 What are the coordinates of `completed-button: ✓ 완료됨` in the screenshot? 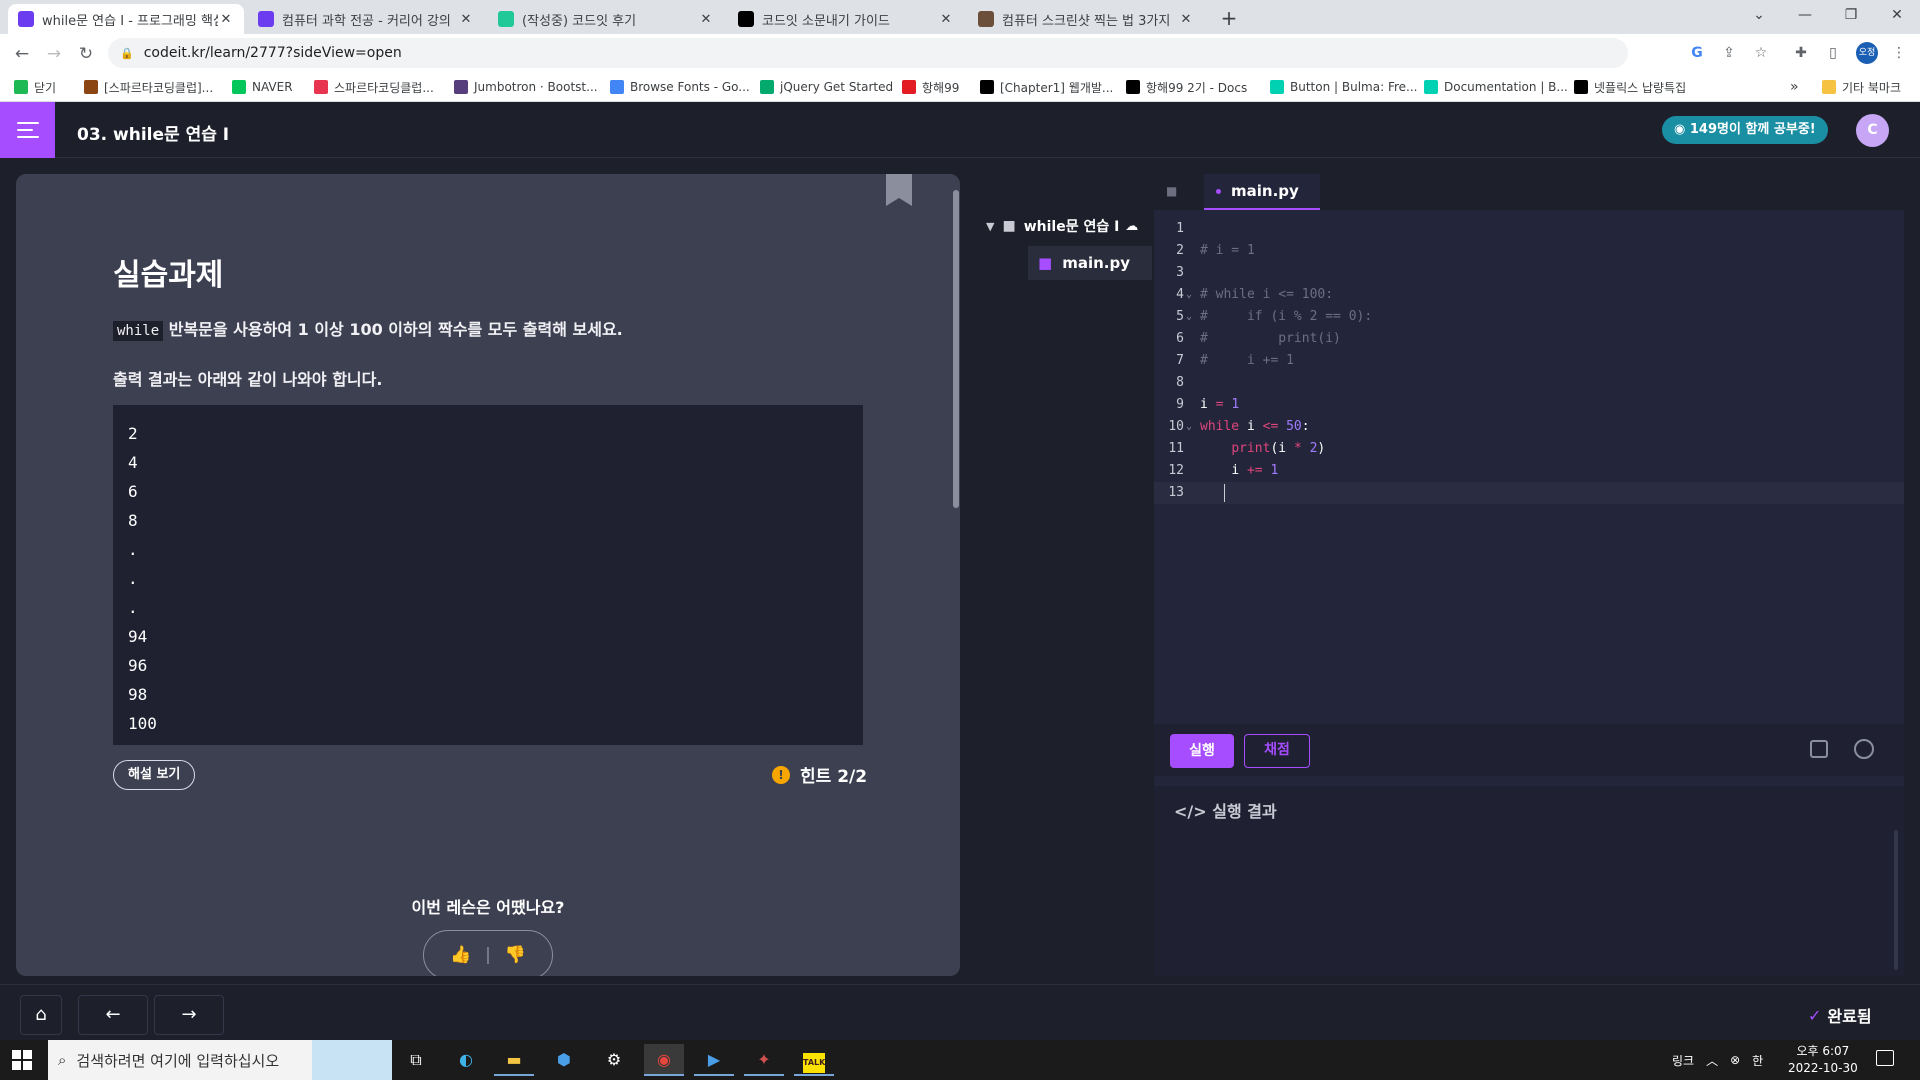 It's located at (1840, 1015).